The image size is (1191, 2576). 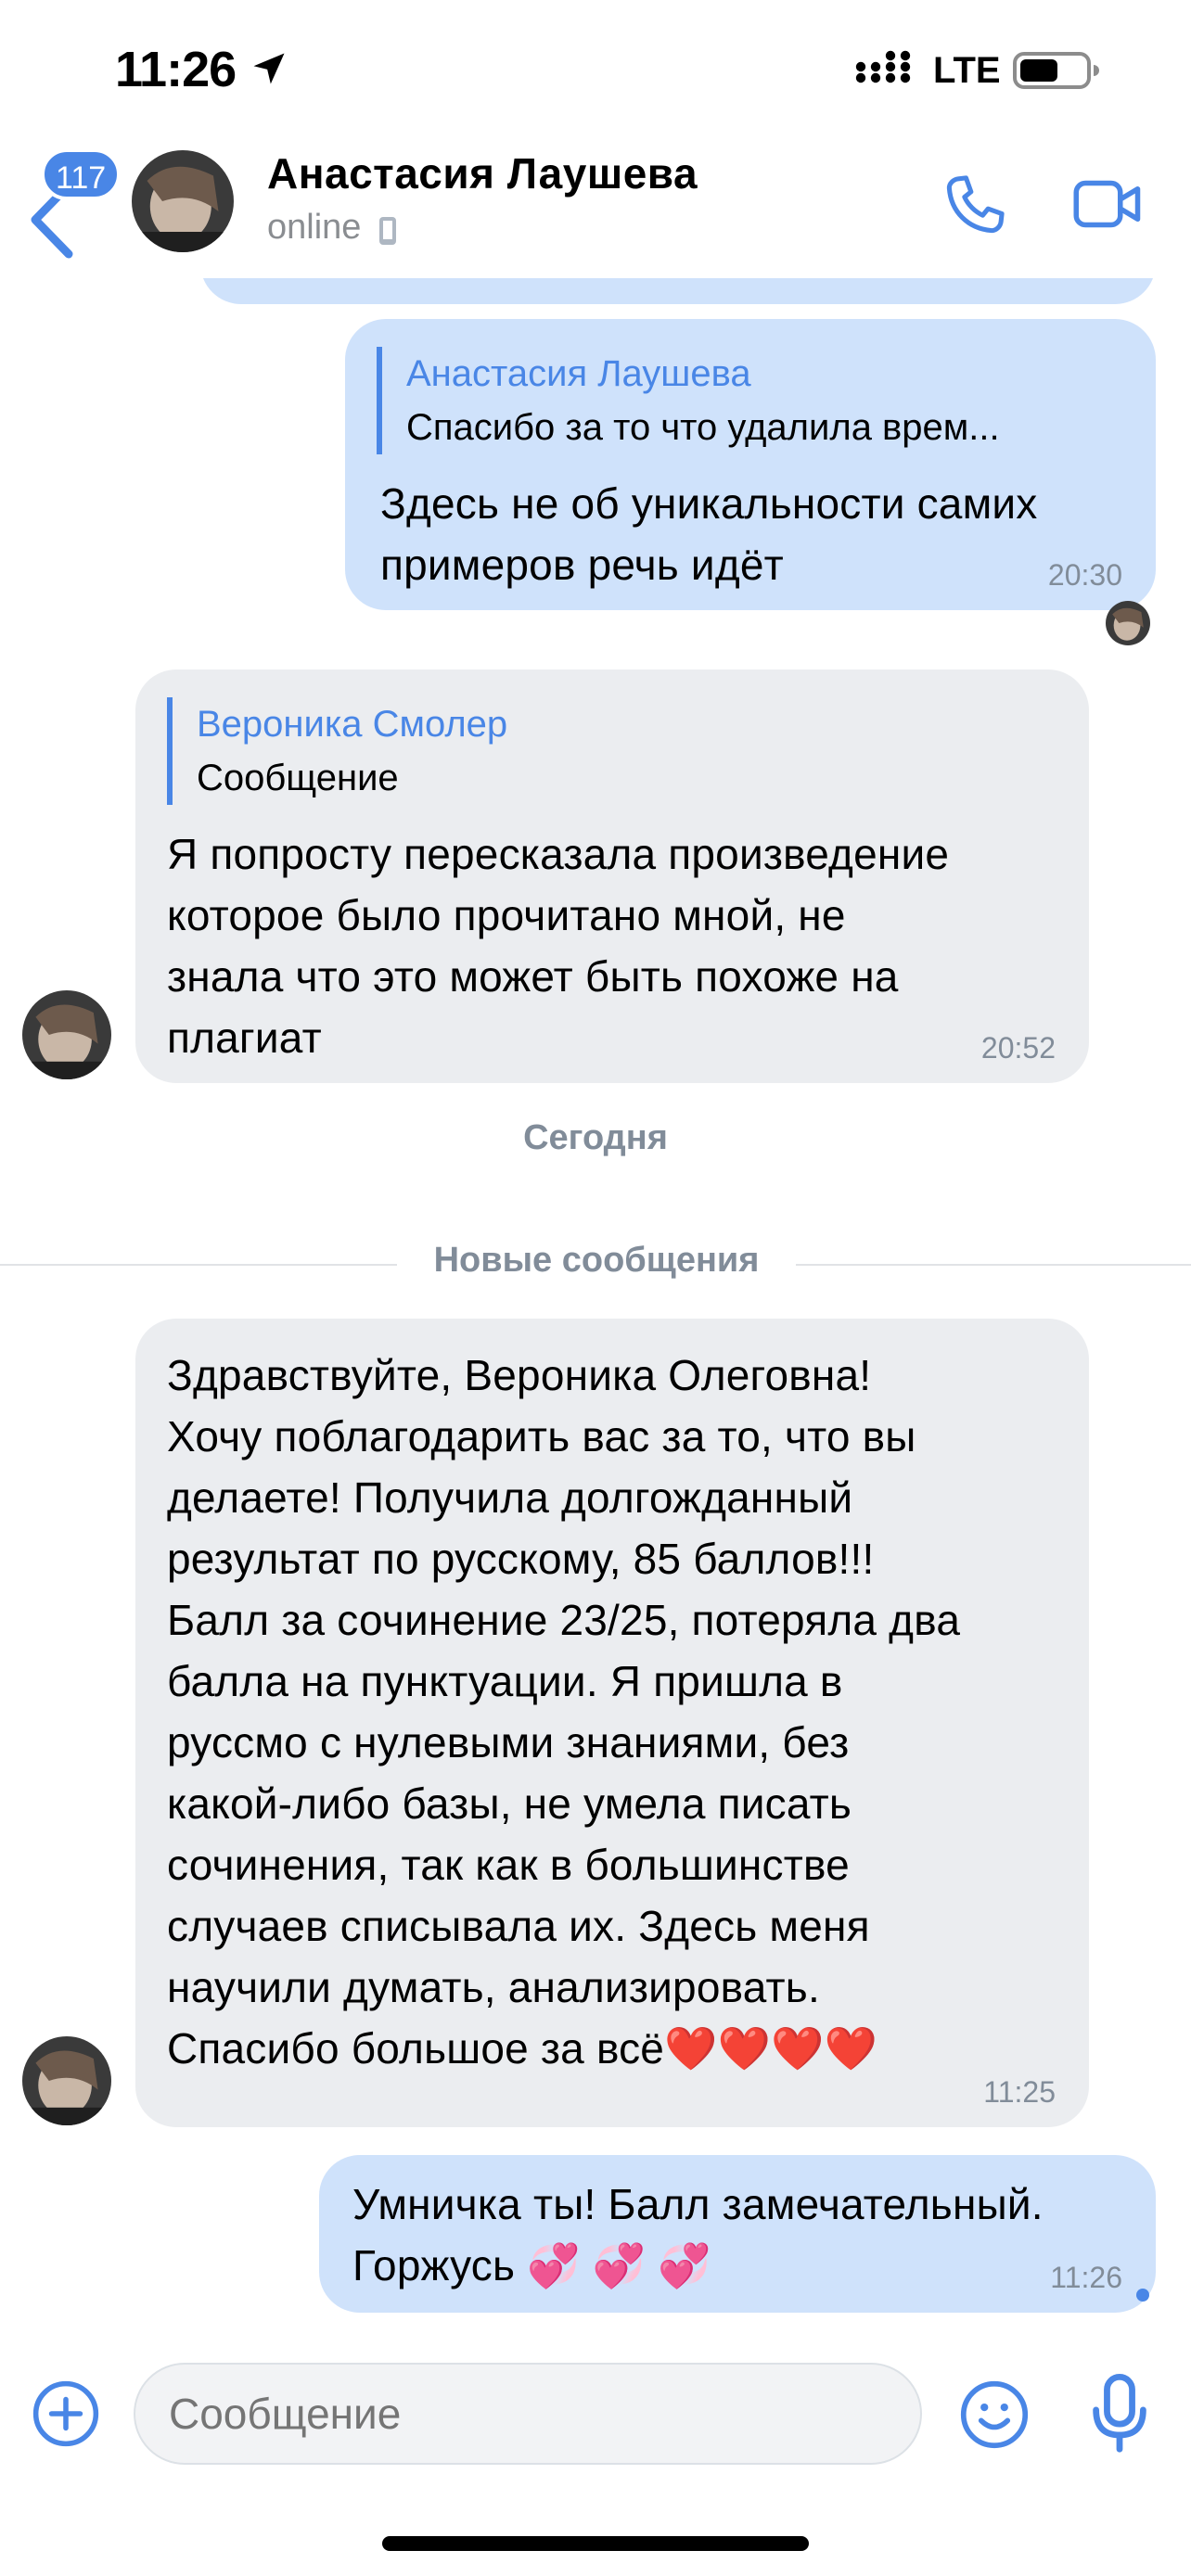 I want to click on message-line: плагиат, so click(x=245, y=1038).